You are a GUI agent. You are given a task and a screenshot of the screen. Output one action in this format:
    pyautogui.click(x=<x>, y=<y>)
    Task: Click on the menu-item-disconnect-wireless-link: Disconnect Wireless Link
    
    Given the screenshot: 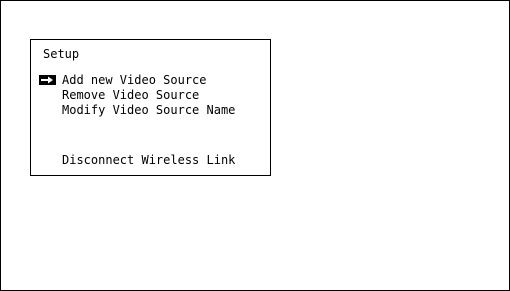 What is the action you would take?
    pyautogui.click(x=148, y=160)
    